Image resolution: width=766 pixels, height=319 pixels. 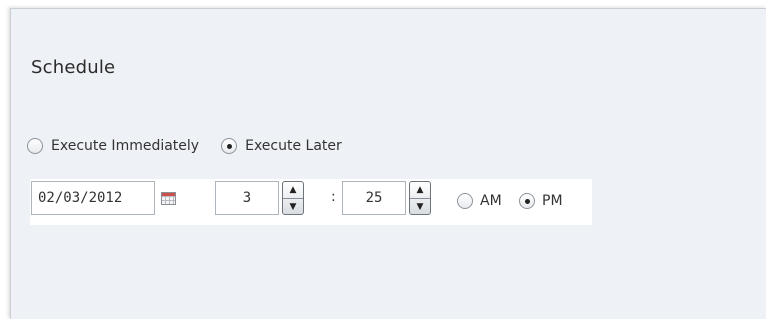 I want to click on minute-up-arrow-icon: ▲, so click(x=420, y=190).